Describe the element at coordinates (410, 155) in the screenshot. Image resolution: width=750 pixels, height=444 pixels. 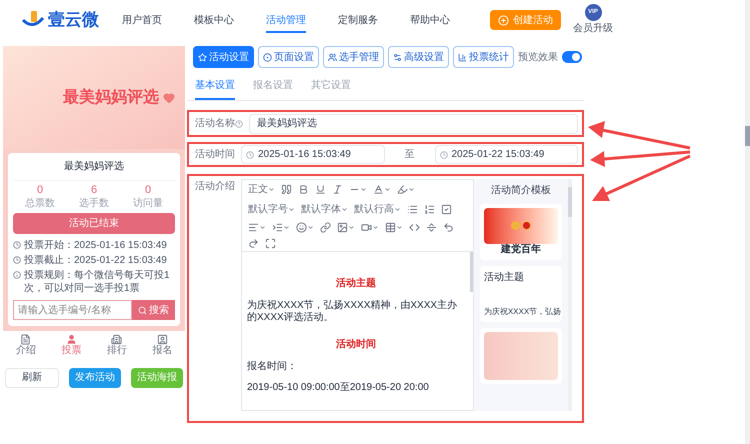
I see `range-separator: 至` at that location.